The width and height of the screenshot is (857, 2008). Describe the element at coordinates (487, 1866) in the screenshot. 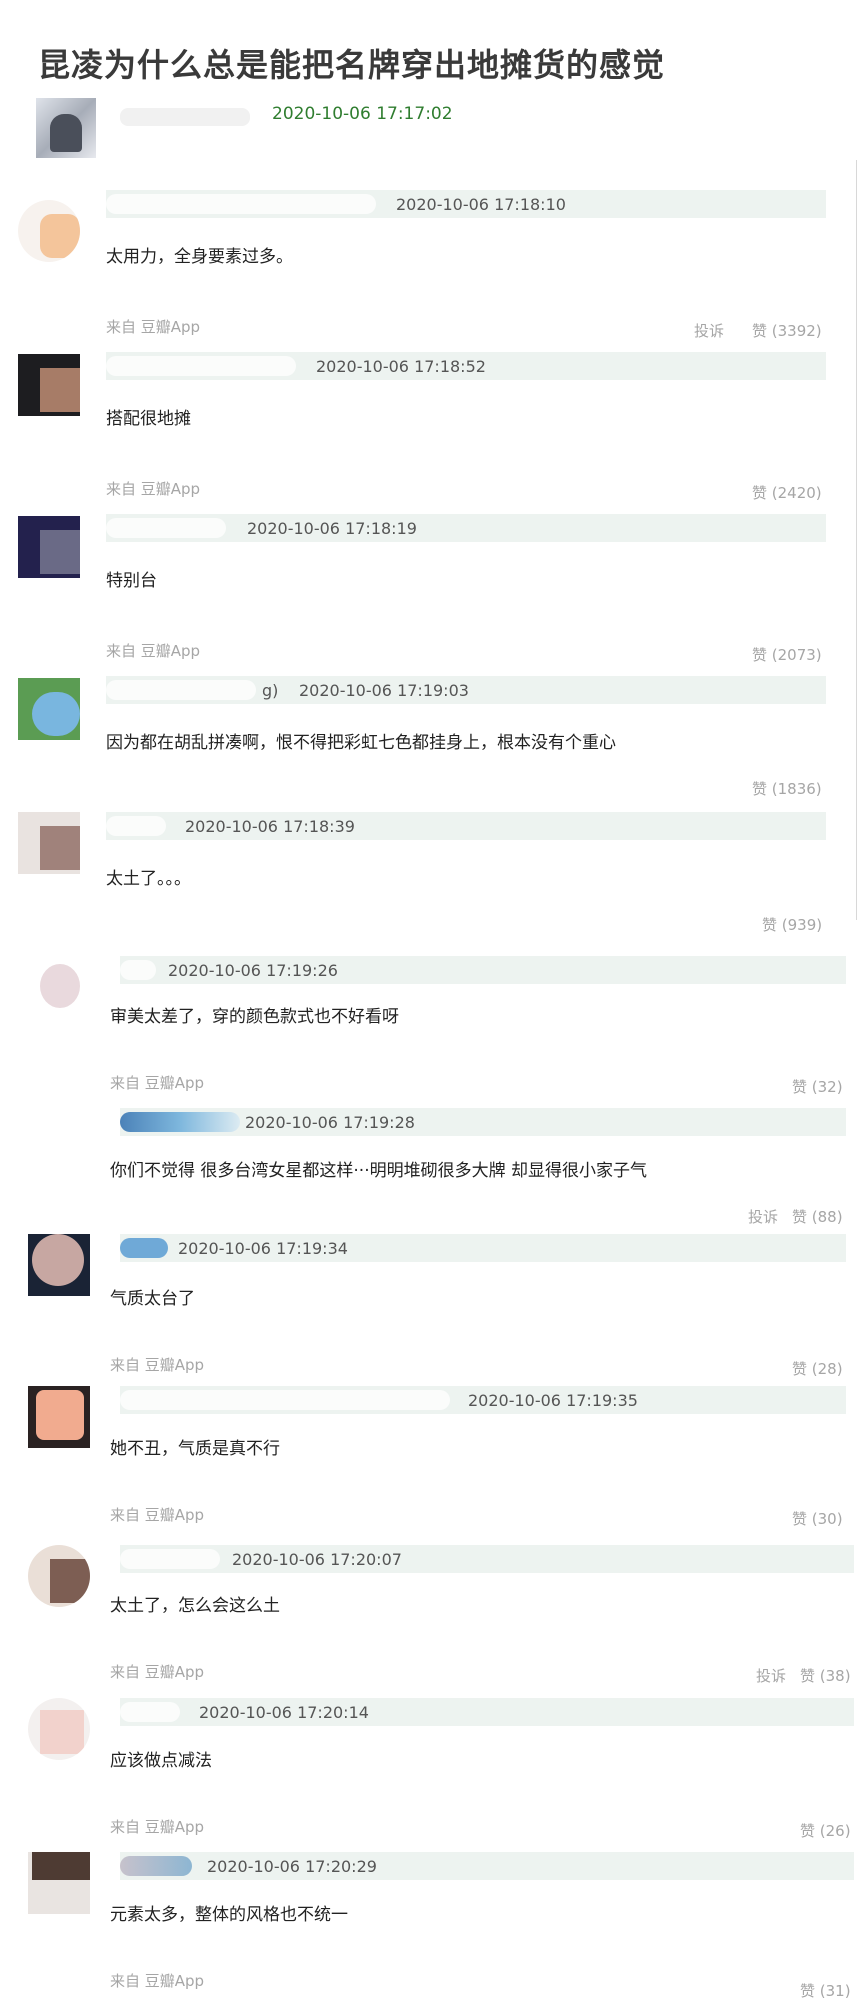

I see `comment-header: 2020-10-06 17:20:29` at that location.